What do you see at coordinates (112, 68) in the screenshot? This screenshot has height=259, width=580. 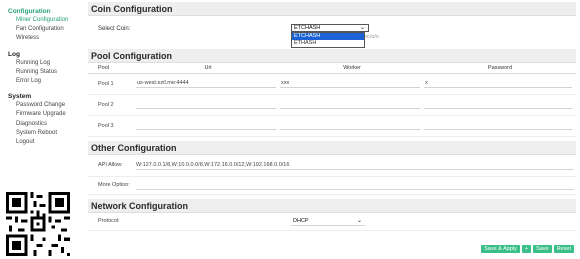 I see `pool-column-header: Pool` at bounding box center [112, 68].